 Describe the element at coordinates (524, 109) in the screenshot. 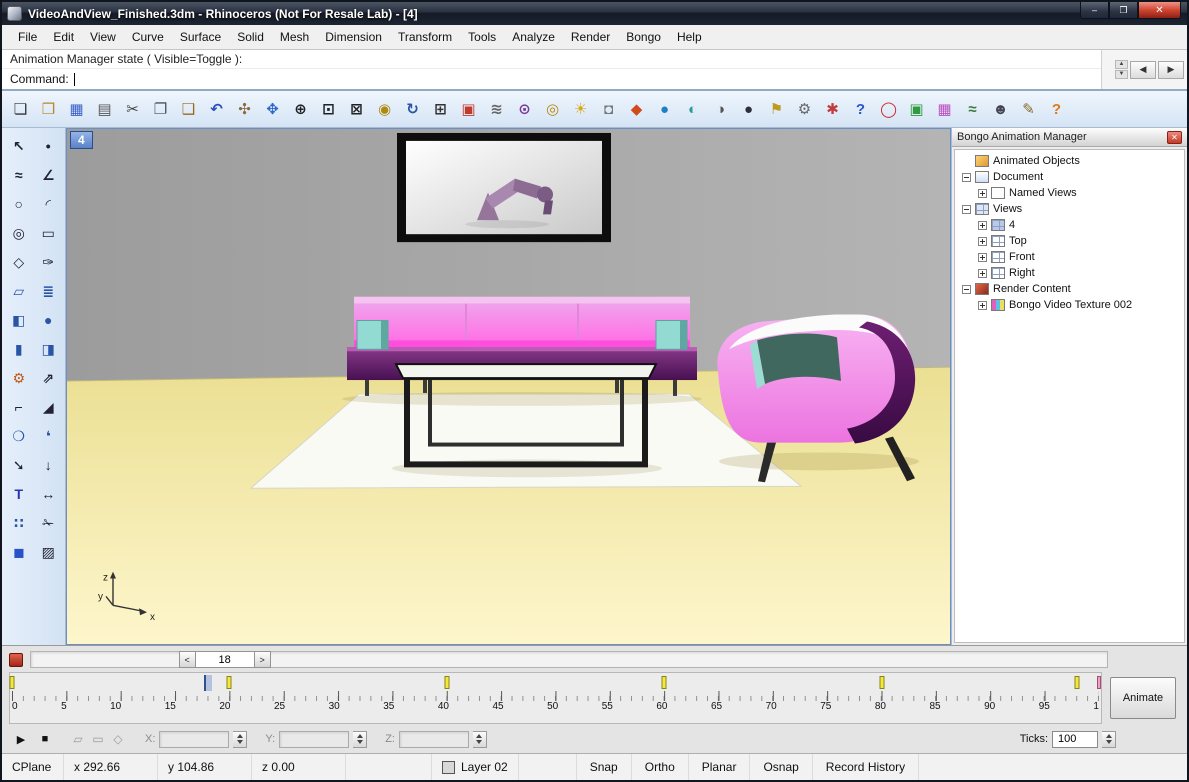

I see `osnap-icon: ⊙` at that location.